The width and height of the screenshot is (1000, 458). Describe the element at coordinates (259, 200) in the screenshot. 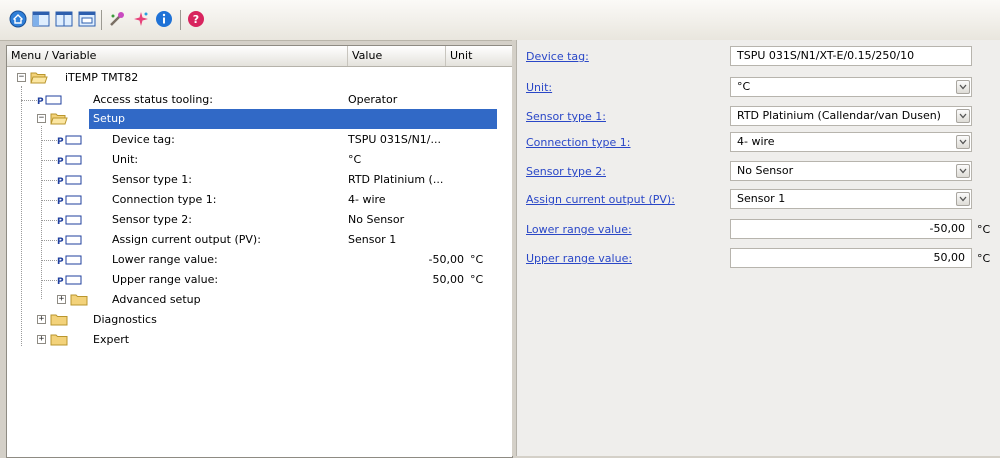

I see `tree-item-connection-type-1: P Connection type 1: 4- wire` at that location.